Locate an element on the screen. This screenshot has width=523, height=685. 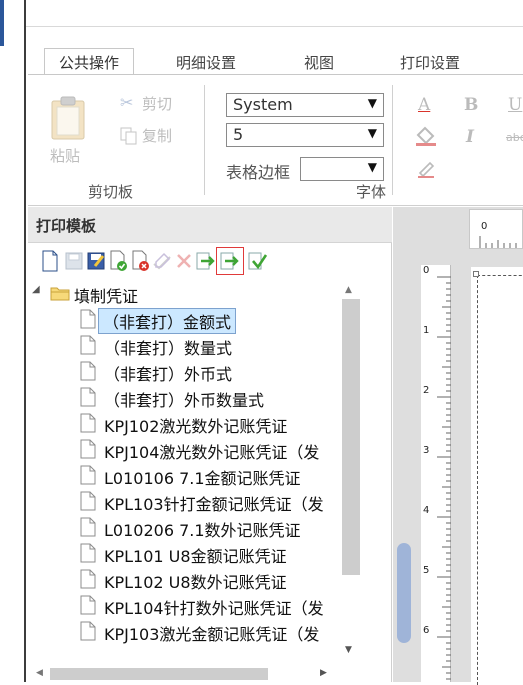
tree-item-label: （非套打）数量式 is located at coordinates (168, 348).